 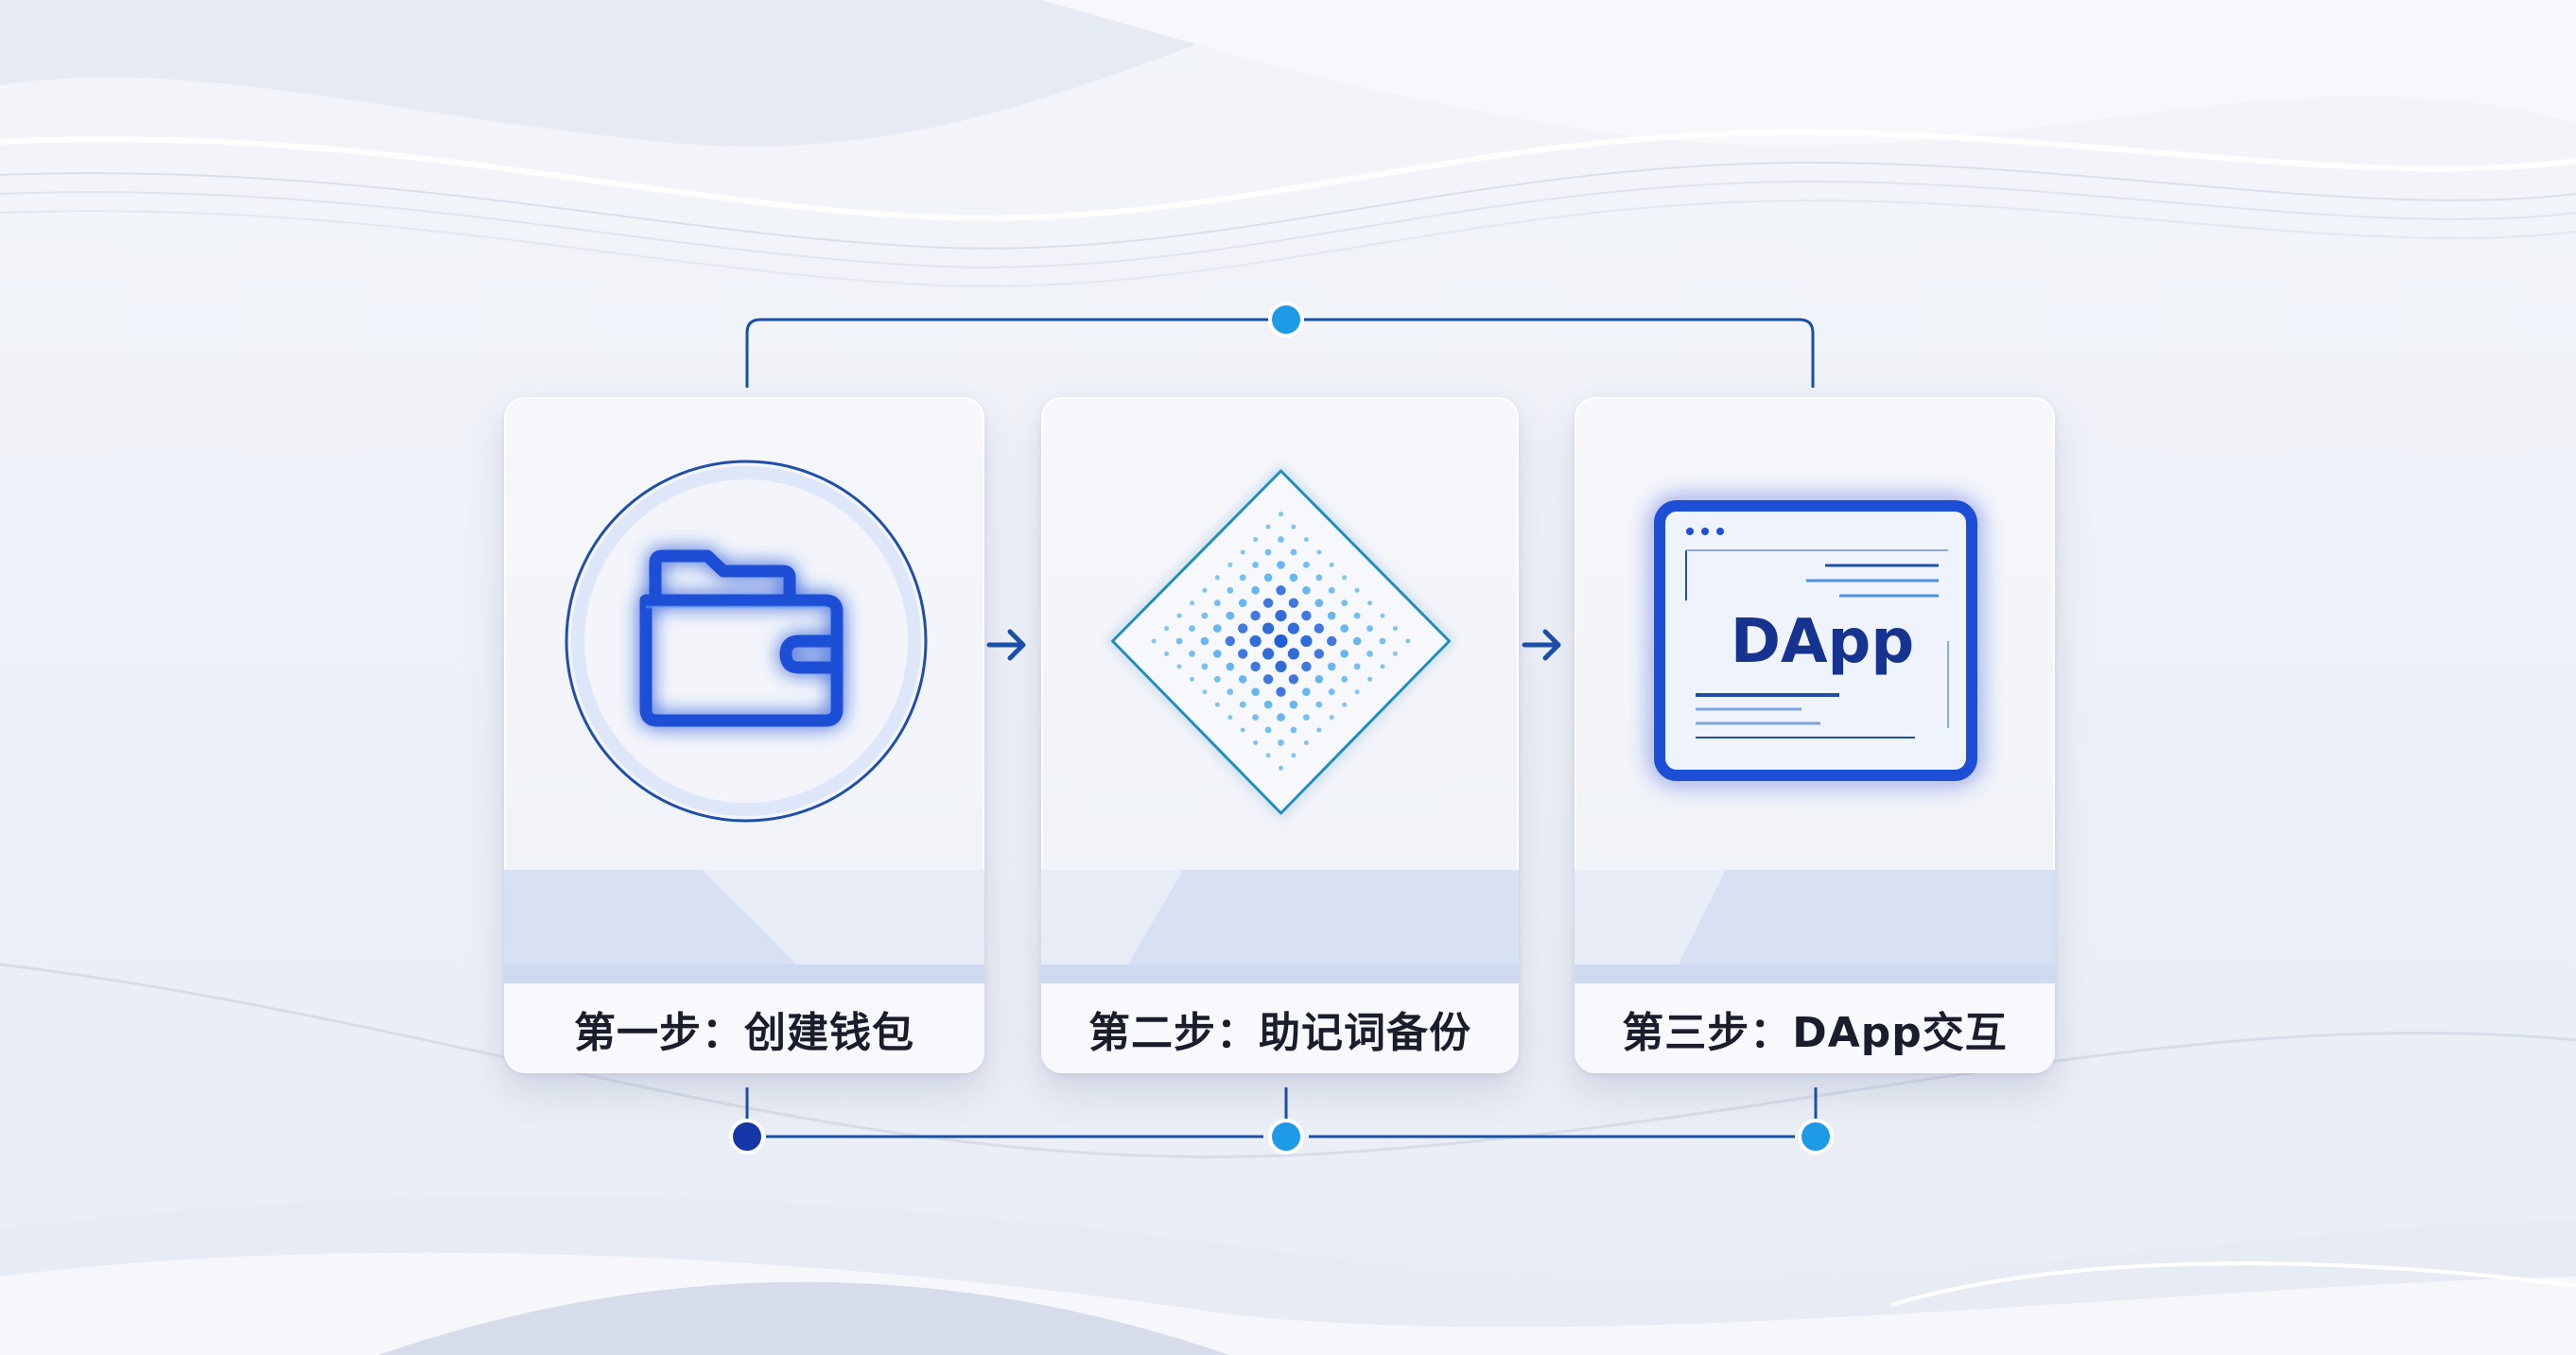 I want to click on step-card-2: 第二步：助记词备份, so click(x=1280, y=735).